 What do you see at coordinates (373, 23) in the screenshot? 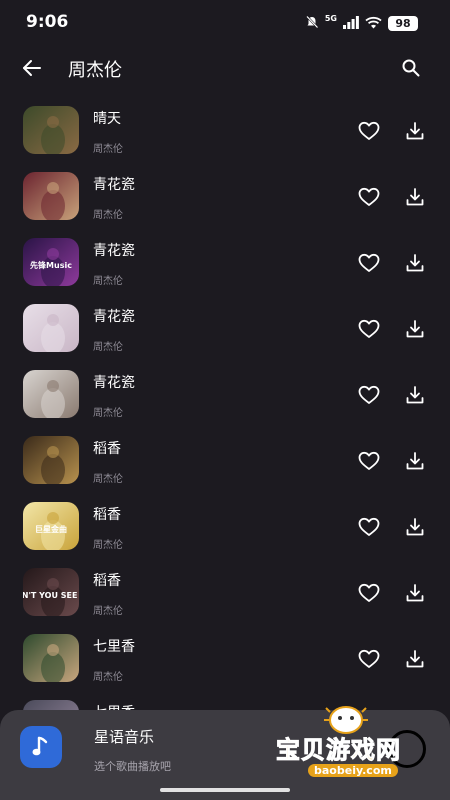
I see `wifi-icon` at bounding box center [373, 23].